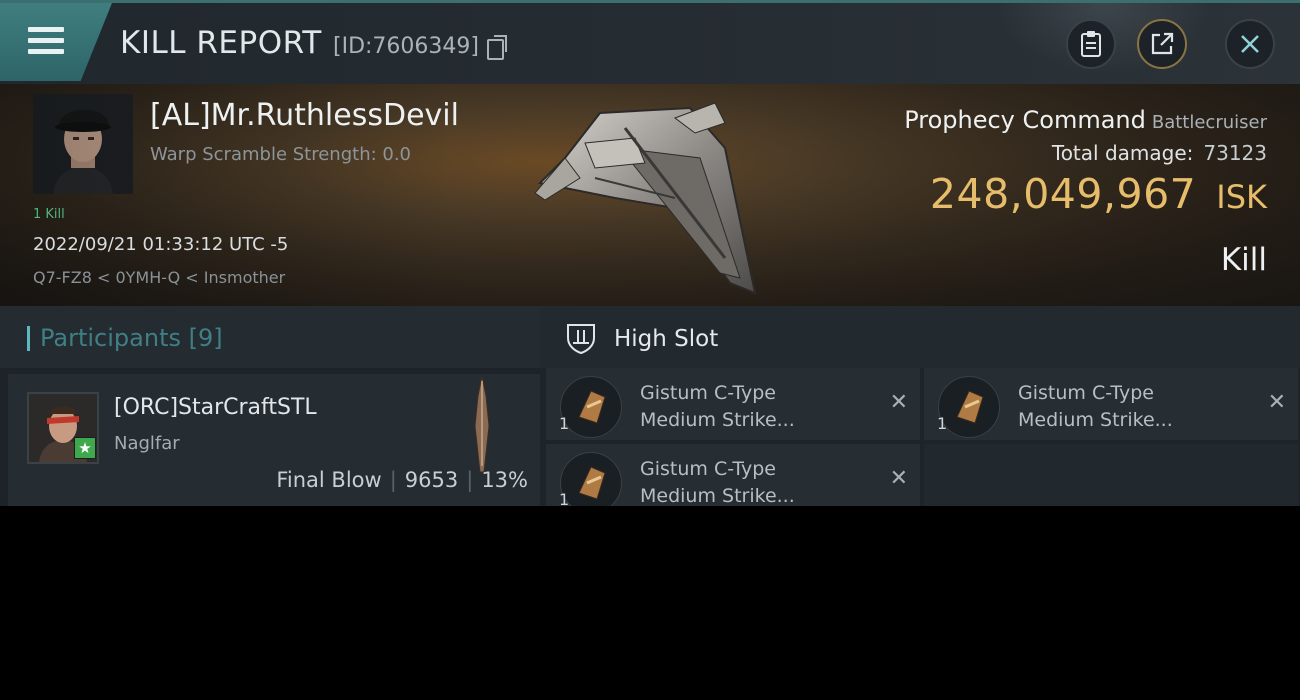  I want to click on close-icon, so click(1250, 44).